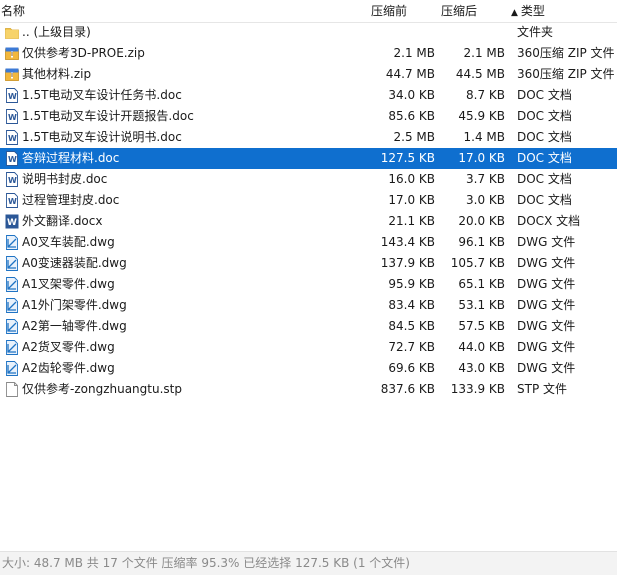 Image resolution: width=617 pixels, height=575 pixels. Describe the element at coordinates (71, 200) in the screenshot. I see `file-name: 过程管理封皮.doc` at that location.